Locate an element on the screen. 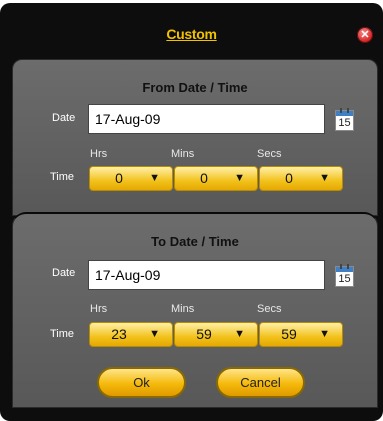 This screenshot has width=383, height=421. to-secs-value: 59 is located at coordinates (289, 334).